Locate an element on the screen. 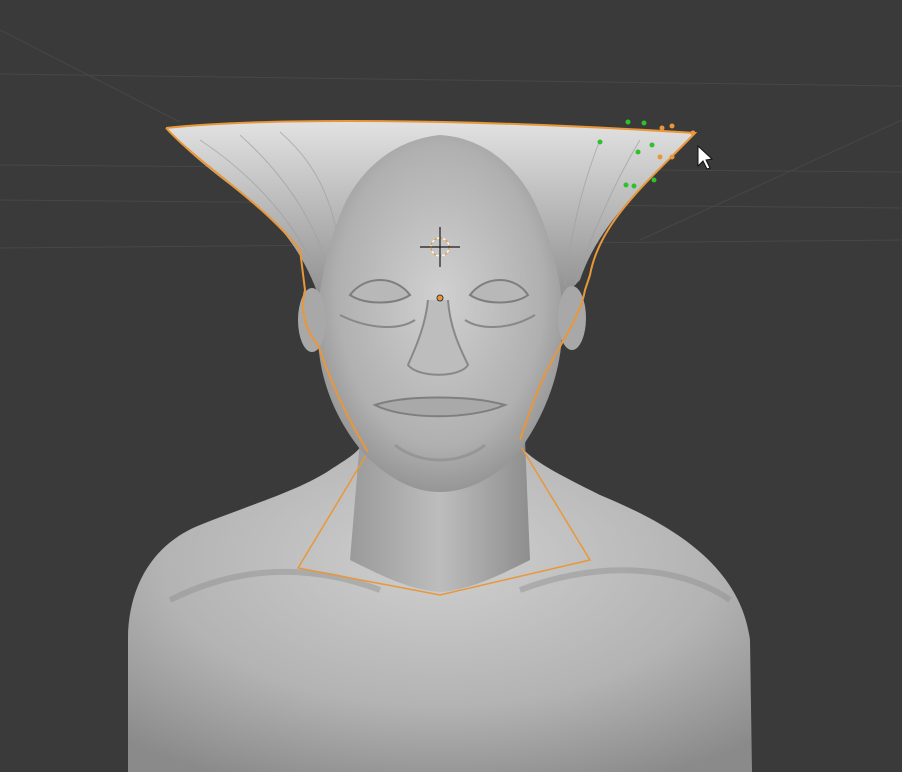 The image size is (902, 772). arrow-cursor-icon is located at coordinates (705, 157).